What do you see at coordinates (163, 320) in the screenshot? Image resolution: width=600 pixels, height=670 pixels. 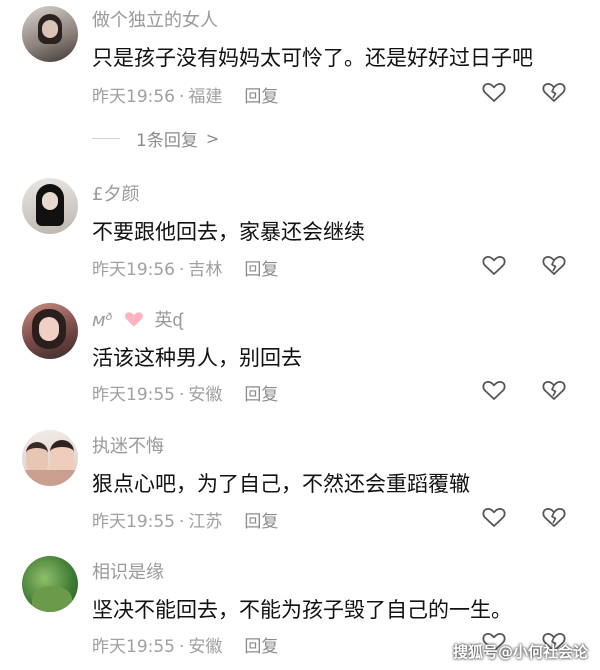 I see `username-name: 英` at bounding box center [163, 320].